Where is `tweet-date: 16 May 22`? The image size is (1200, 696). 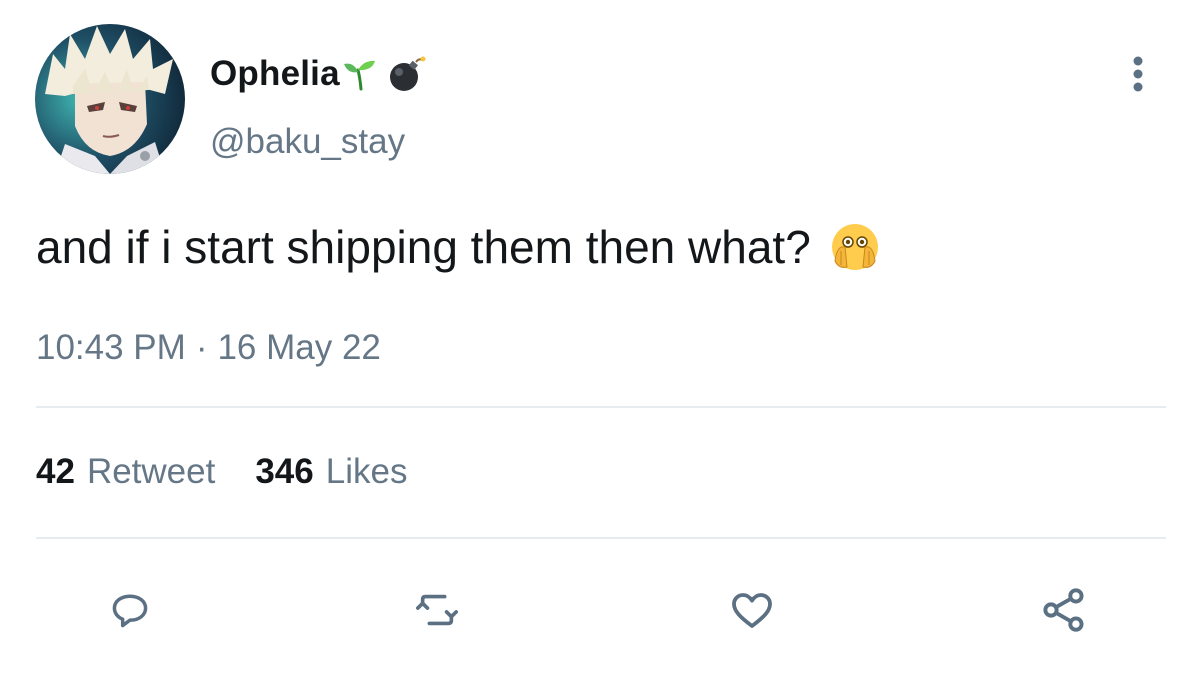 tweet-date: 16 May 22 is located at coordinates (298, 348).